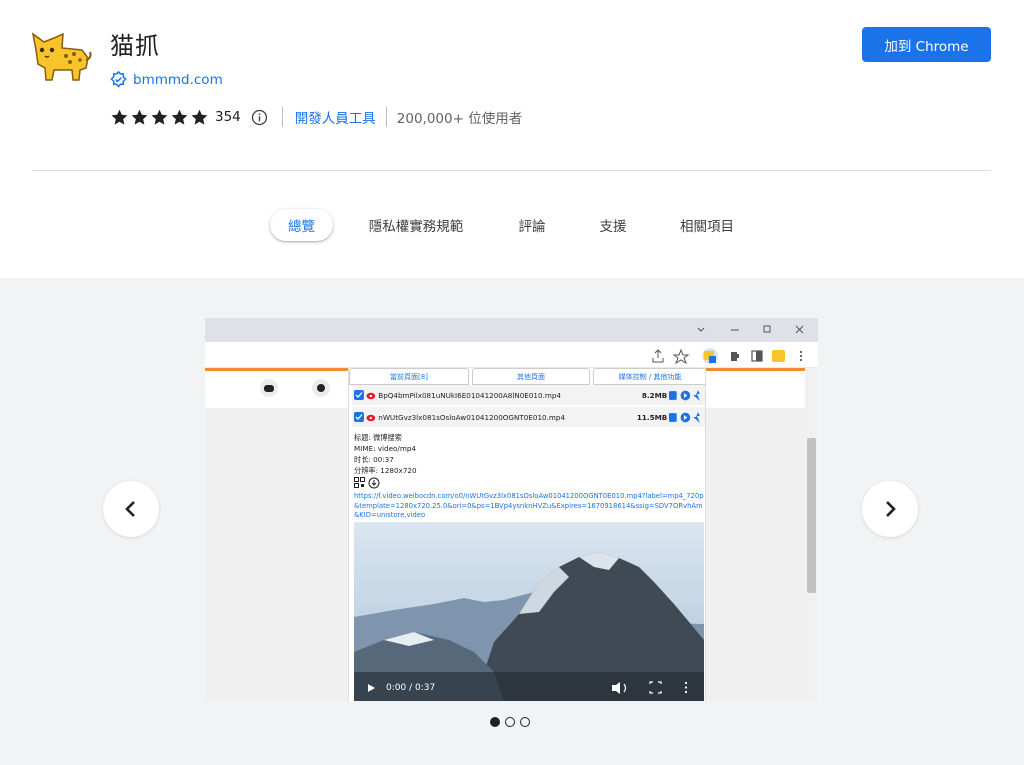 The width and height of the screenshot is (1024, 765). Describe the element at coordinates (459, 119) in the screenshot. I see `user-count: 200,000+ 位使用者` at that location.